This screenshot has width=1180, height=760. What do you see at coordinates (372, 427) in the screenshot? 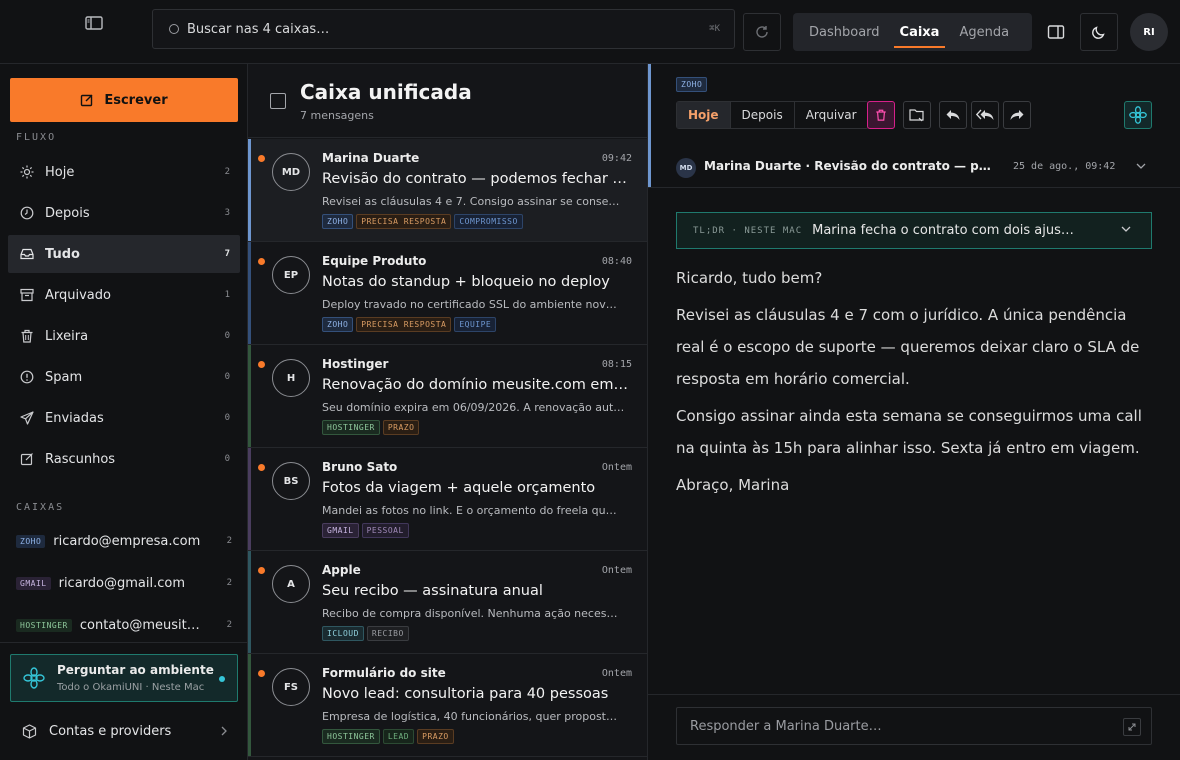
I see `message-tags: HOSTINGER PRAZO` at bounding box center [372, 427].